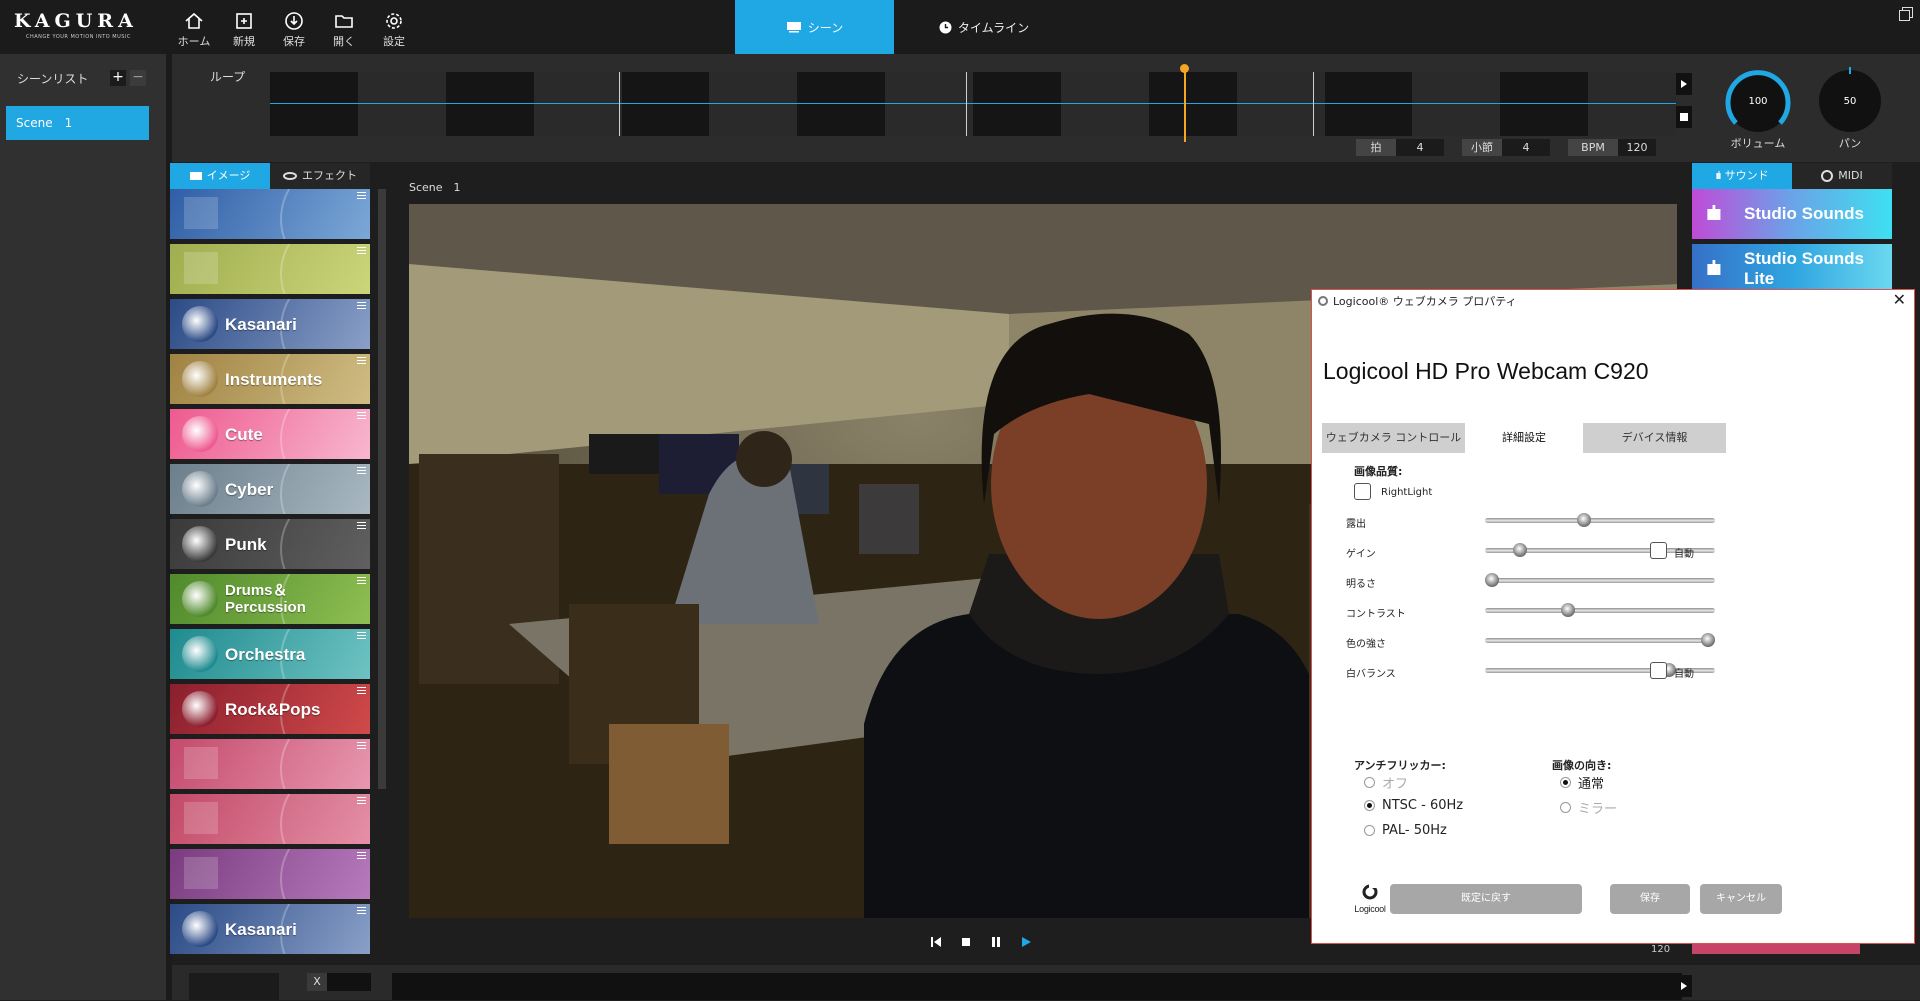 This screenshot has height=1001, width=1920. I want to click on dialog-cancel-button: キャンセル, so click(1741, 899).